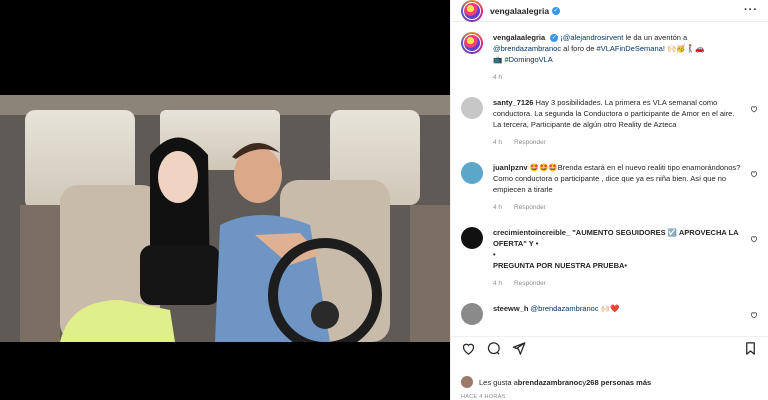  What do you see at coordinates (513, 102) in the screenshot?
I see `comment-username: santy_7126` at bounding box center [513, 102].